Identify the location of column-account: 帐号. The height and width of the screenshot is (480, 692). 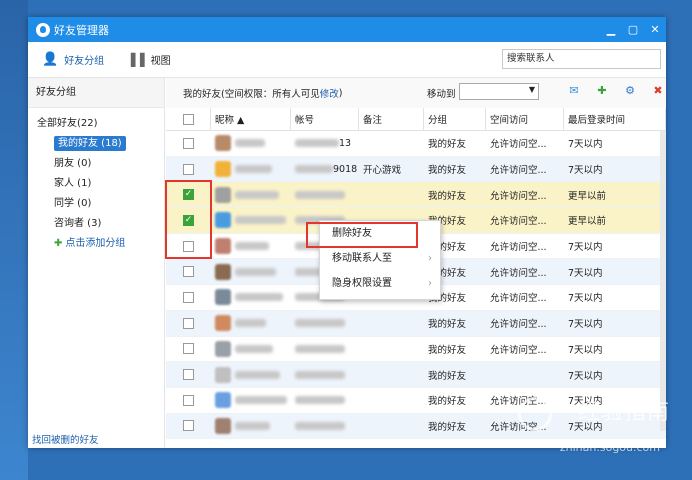
(325, 119).